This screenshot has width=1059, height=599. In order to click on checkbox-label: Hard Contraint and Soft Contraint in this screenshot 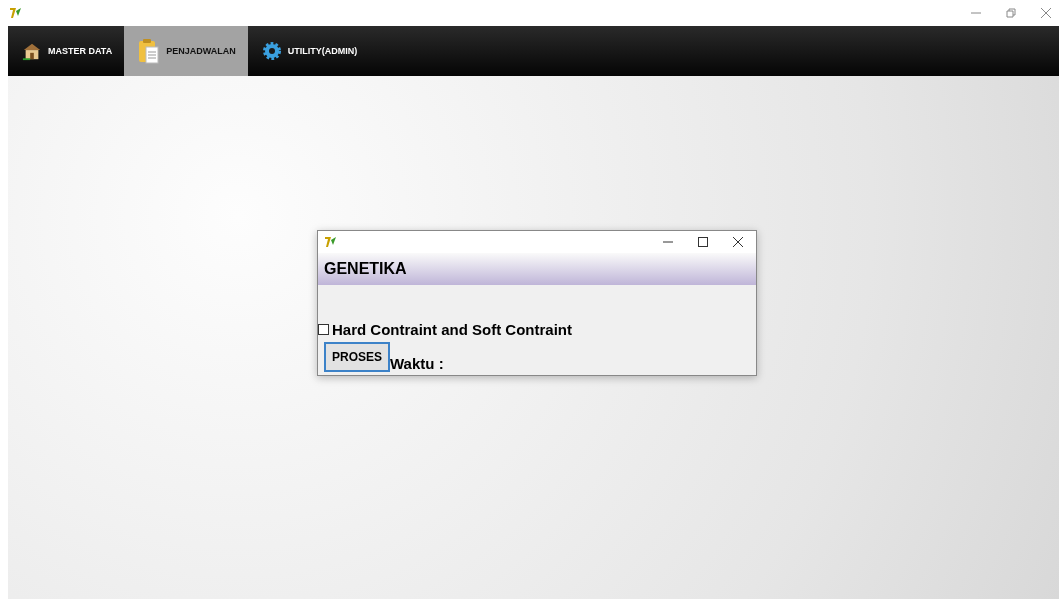, I will do `click(452, 329)`.